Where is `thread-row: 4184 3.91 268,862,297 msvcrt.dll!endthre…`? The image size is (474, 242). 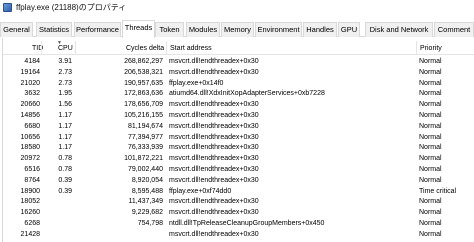 thread-row: 4184 3.91 268,862,297 msvcrt.dll!endthre… is located at coordinates (238, 62).